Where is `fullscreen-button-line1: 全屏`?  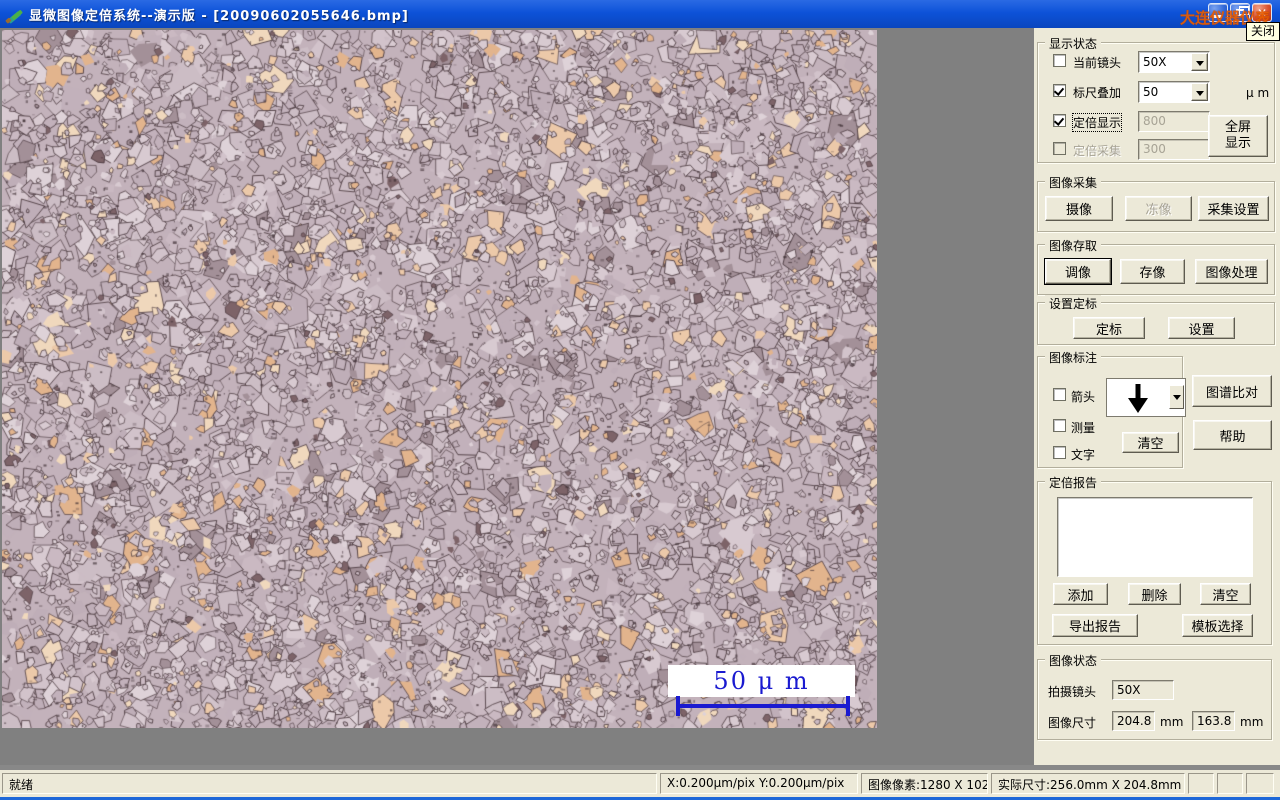 fullscreen-button-line1: 全屏 is located at coordinates (1237, 127).